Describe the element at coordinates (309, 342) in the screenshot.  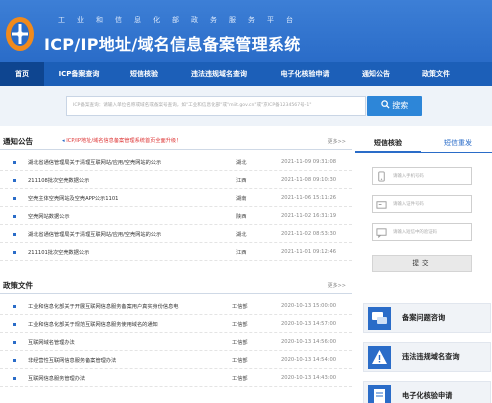
I see `policy-date: 2020-10-13 14:56:00` at that location.